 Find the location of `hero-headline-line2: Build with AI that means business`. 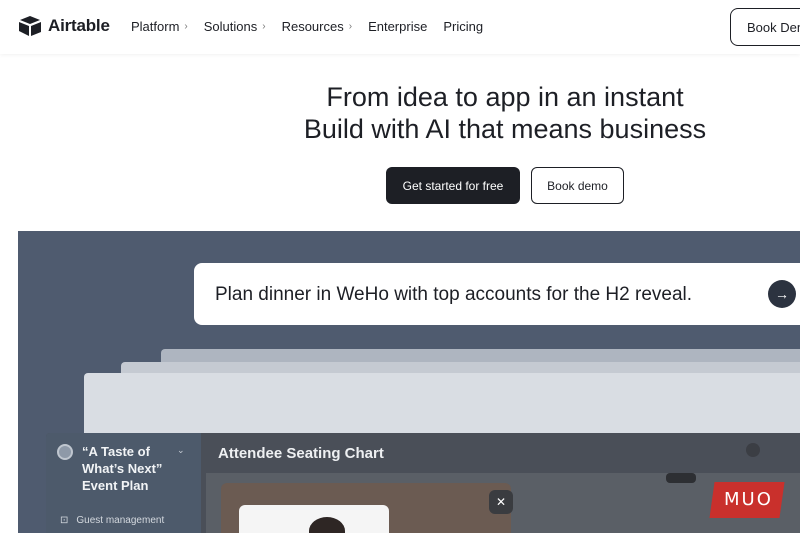

hero-headline-line2: Build with AI that means business is located at coordinates (505, 129).